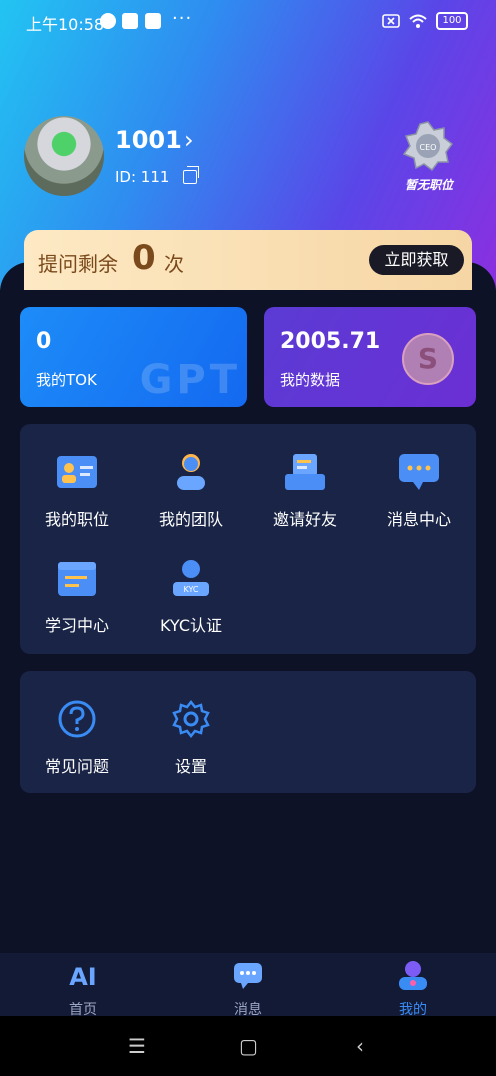 Image resolution: width=496 pixels, height=1076 pixels. I want to click on copy-icon, so click(191, 175).